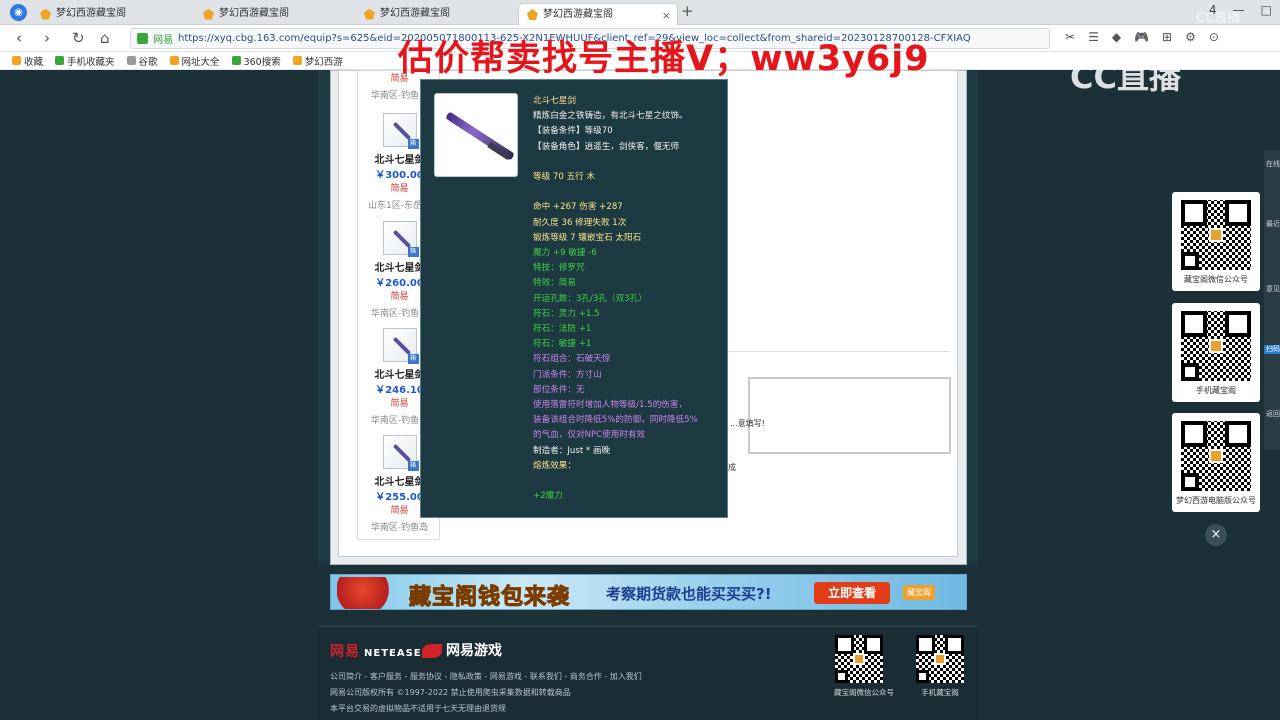  What do you see at coordinates (666, 15) in the screenshot?
I see `tab-close-icon: ×` at bounding box center [666, 15].